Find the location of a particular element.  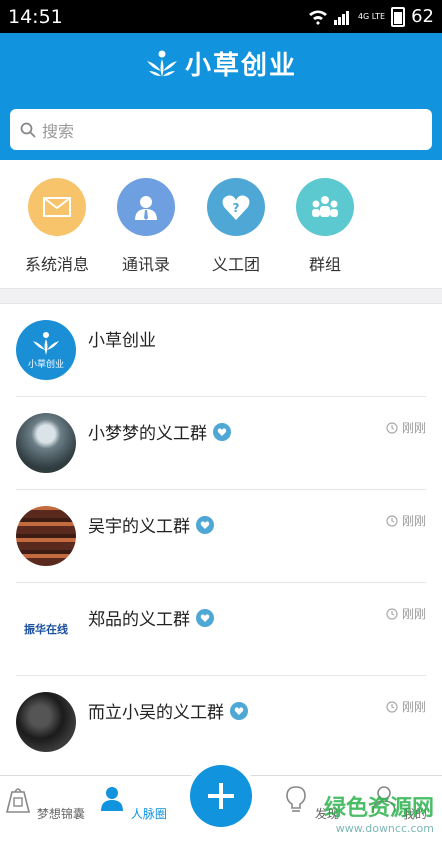

list-item-name: 郑品的义工群 is located at coordinates (139, 620).